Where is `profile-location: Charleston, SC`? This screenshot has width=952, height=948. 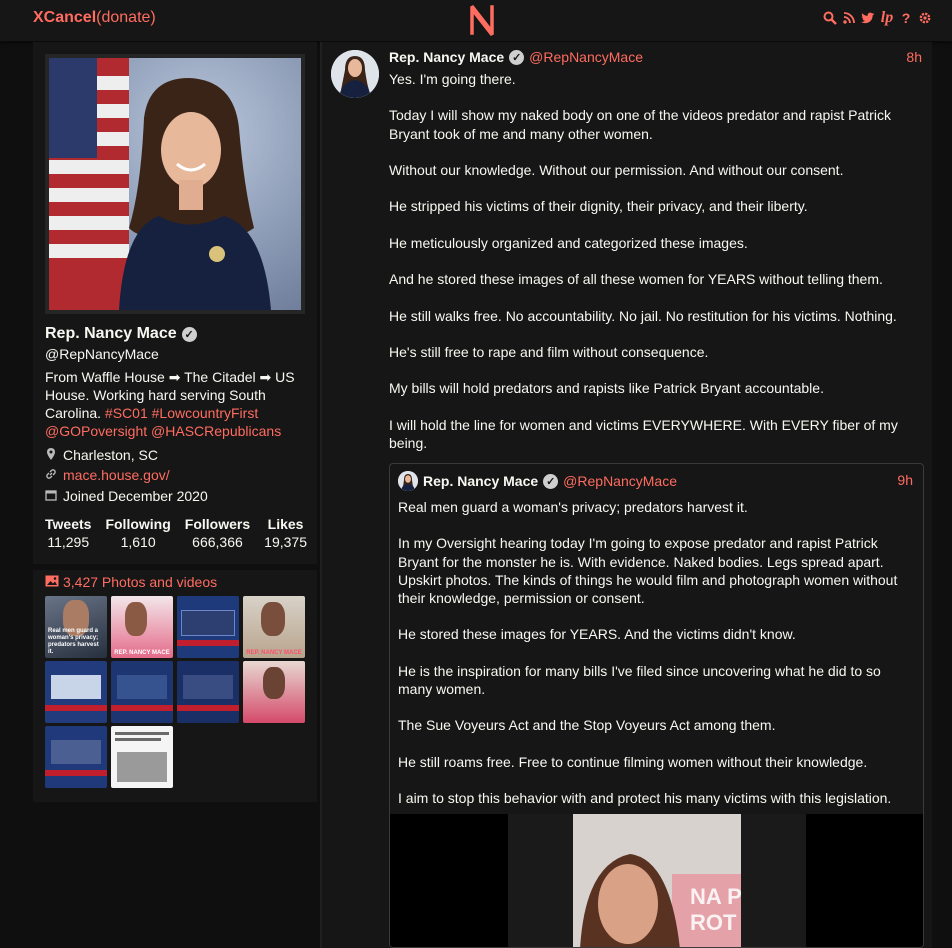 profile-location: Charleston, SC is located at coordinates (101, 455).